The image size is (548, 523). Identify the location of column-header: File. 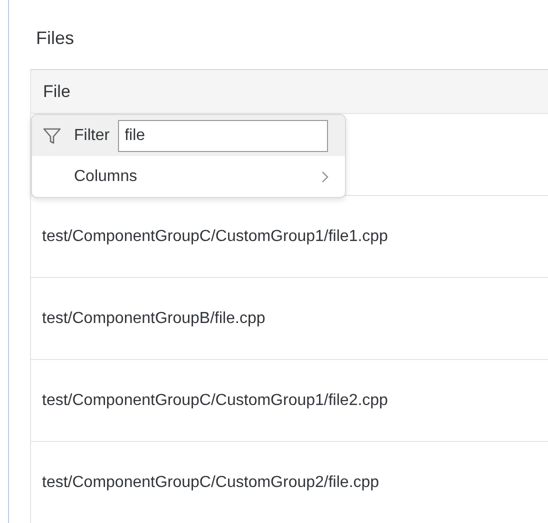
(56, 92).